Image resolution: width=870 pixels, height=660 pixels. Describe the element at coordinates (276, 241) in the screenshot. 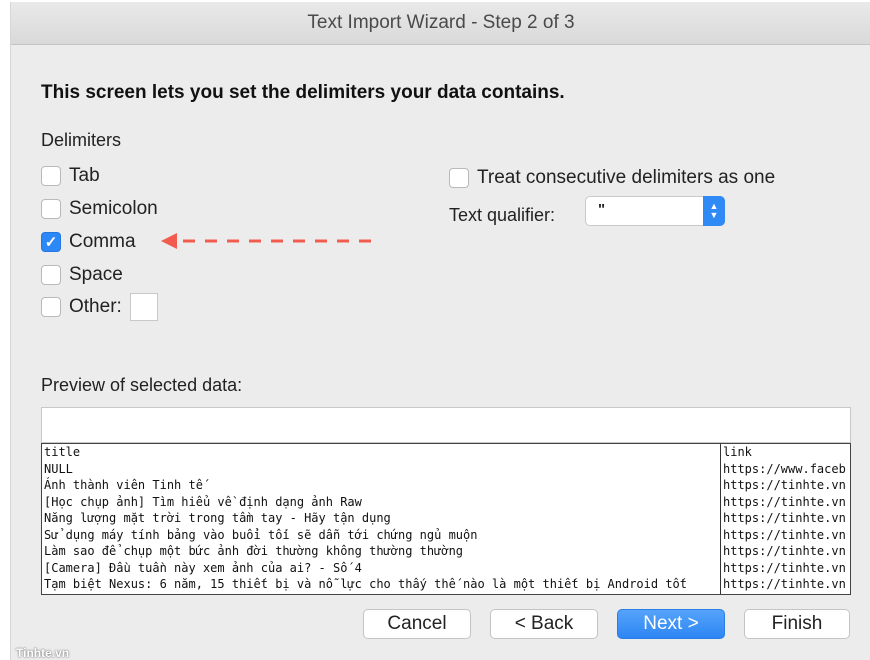

I see `annotation-arrow-icon` at that location.